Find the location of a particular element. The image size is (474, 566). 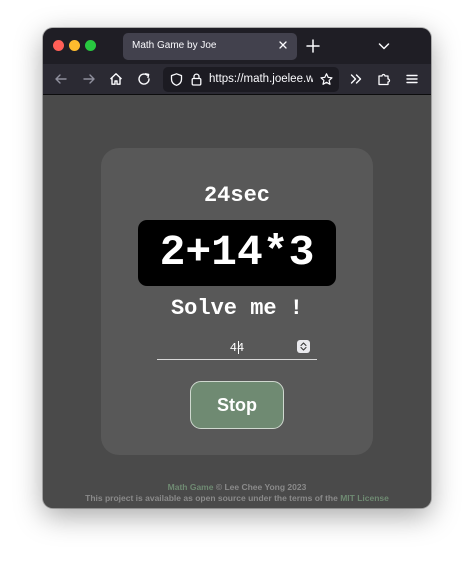

close-window-button is located at coordinates (58, 45).